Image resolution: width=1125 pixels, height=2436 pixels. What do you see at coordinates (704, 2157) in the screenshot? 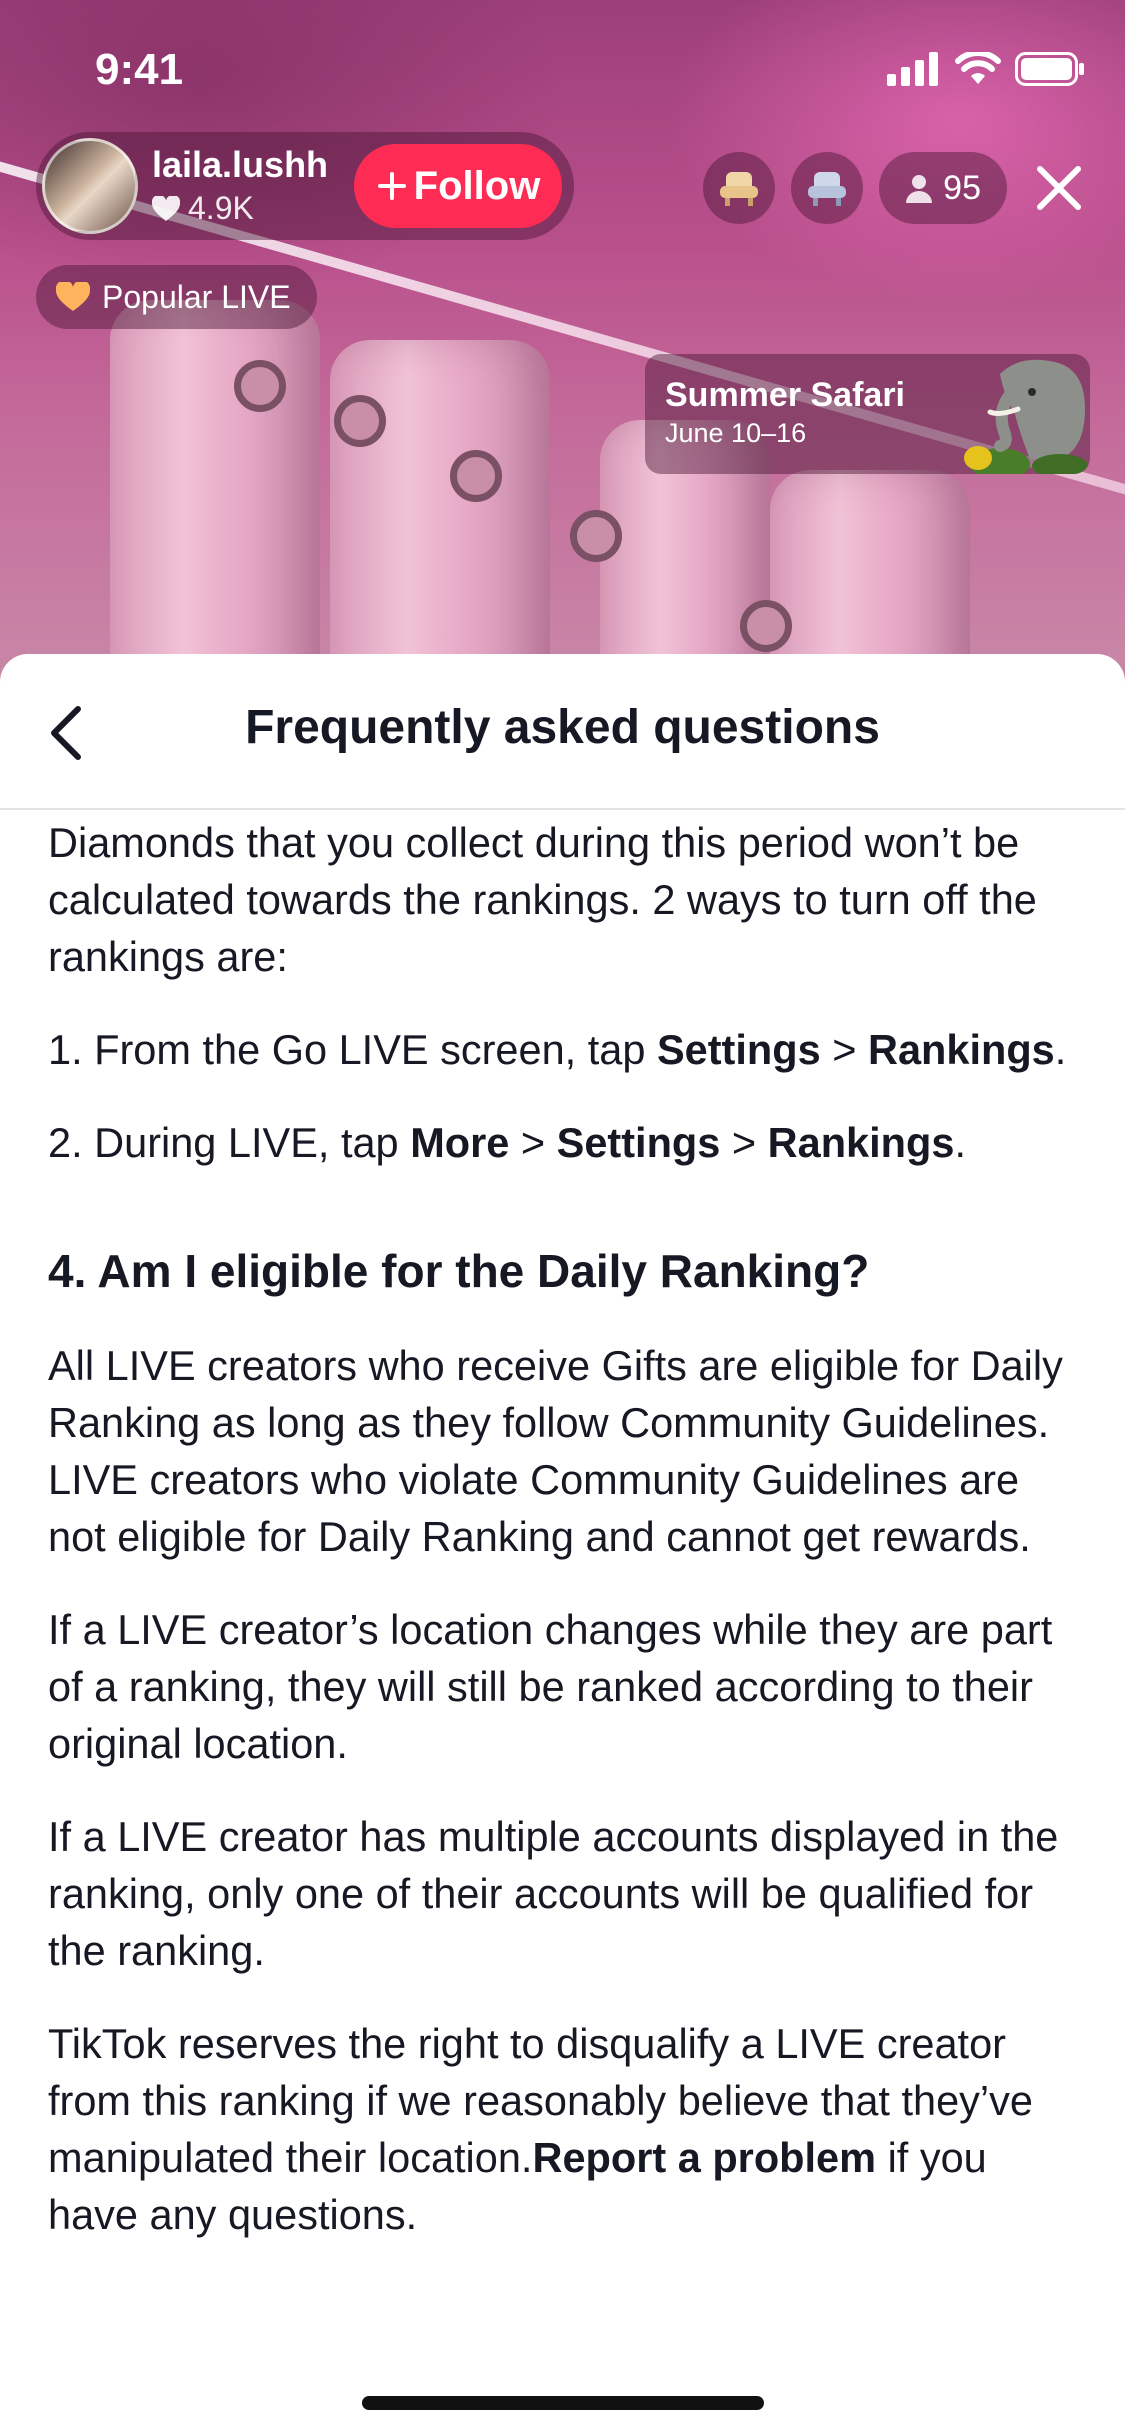
I see `report-problem-link: Report a problem` at bounding box center [704, 2157].